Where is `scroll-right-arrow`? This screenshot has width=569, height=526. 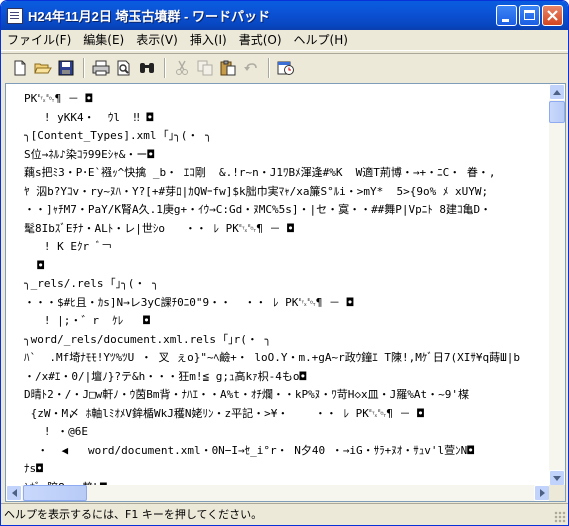
scroll-right-arrow is located at coordinates (542, 493).